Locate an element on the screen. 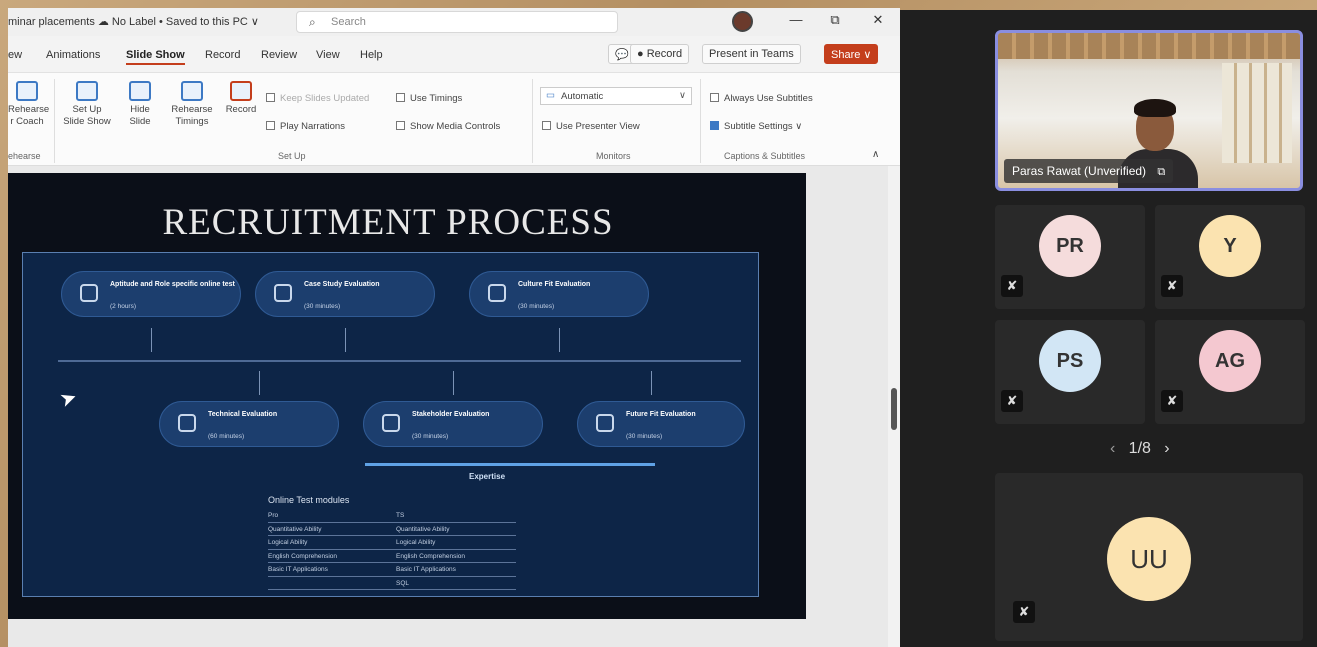 The height and width of the screenshot is (647, 1317). stage-title: Future Fit Evaluation is located at coordinates (661, 414).